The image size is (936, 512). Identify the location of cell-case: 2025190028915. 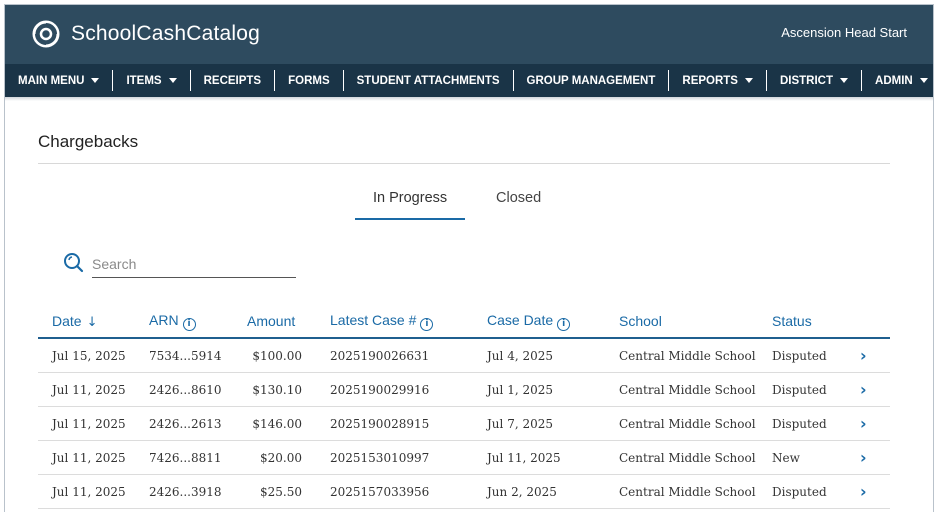
(408, 423).